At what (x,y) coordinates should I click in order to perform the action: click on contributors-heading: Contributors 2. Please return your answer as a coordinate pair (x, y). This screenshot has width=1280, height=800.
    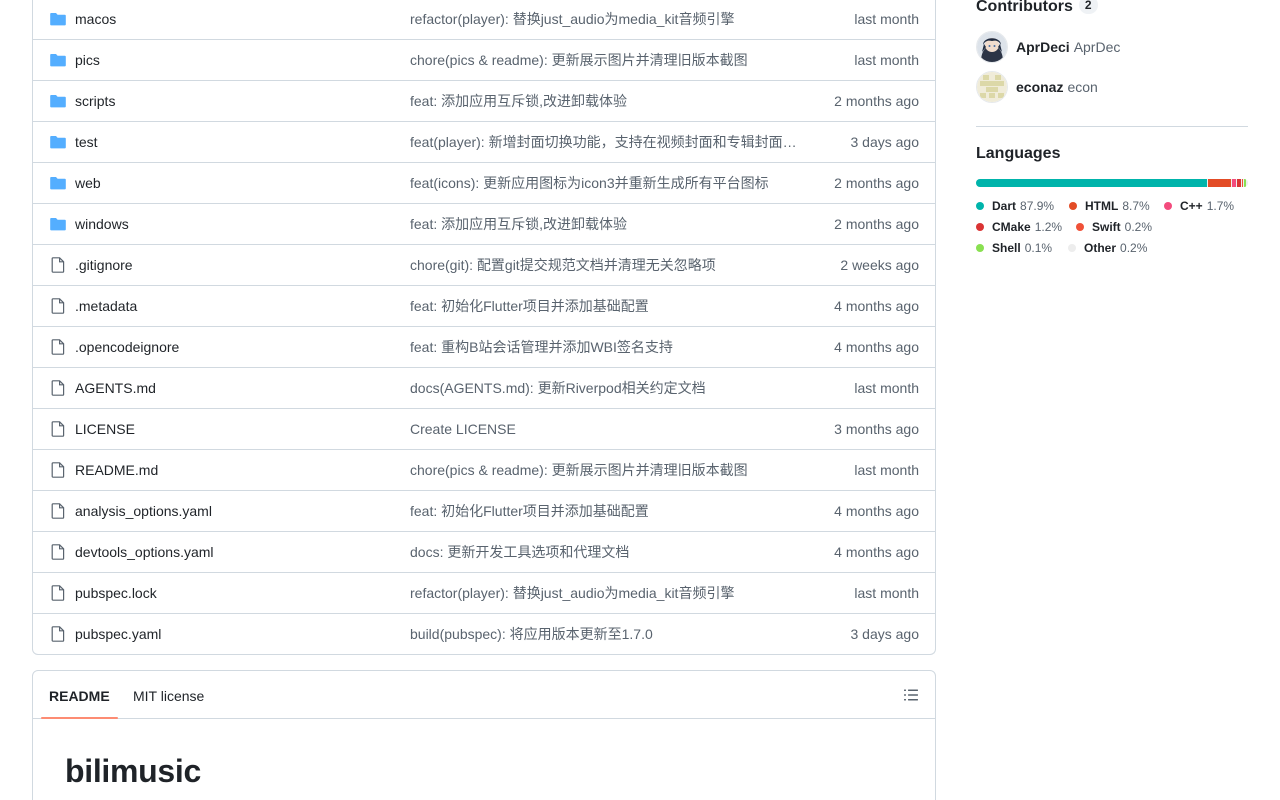
    Looking at the image, I should click on (1037, 8).